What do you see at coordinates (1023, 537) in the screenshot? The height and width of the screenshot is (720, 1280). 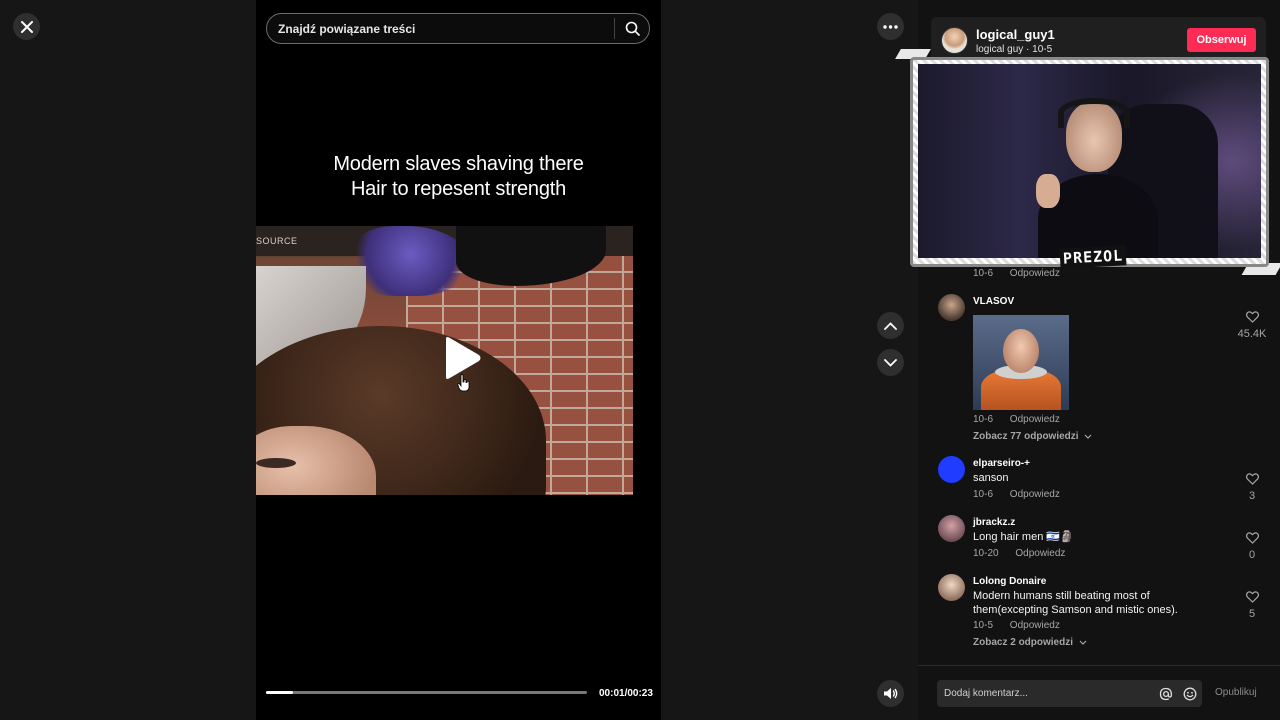 I see `comment-text: Long hair men 🇮🇱🗿` at bounding box center [1023, 537].